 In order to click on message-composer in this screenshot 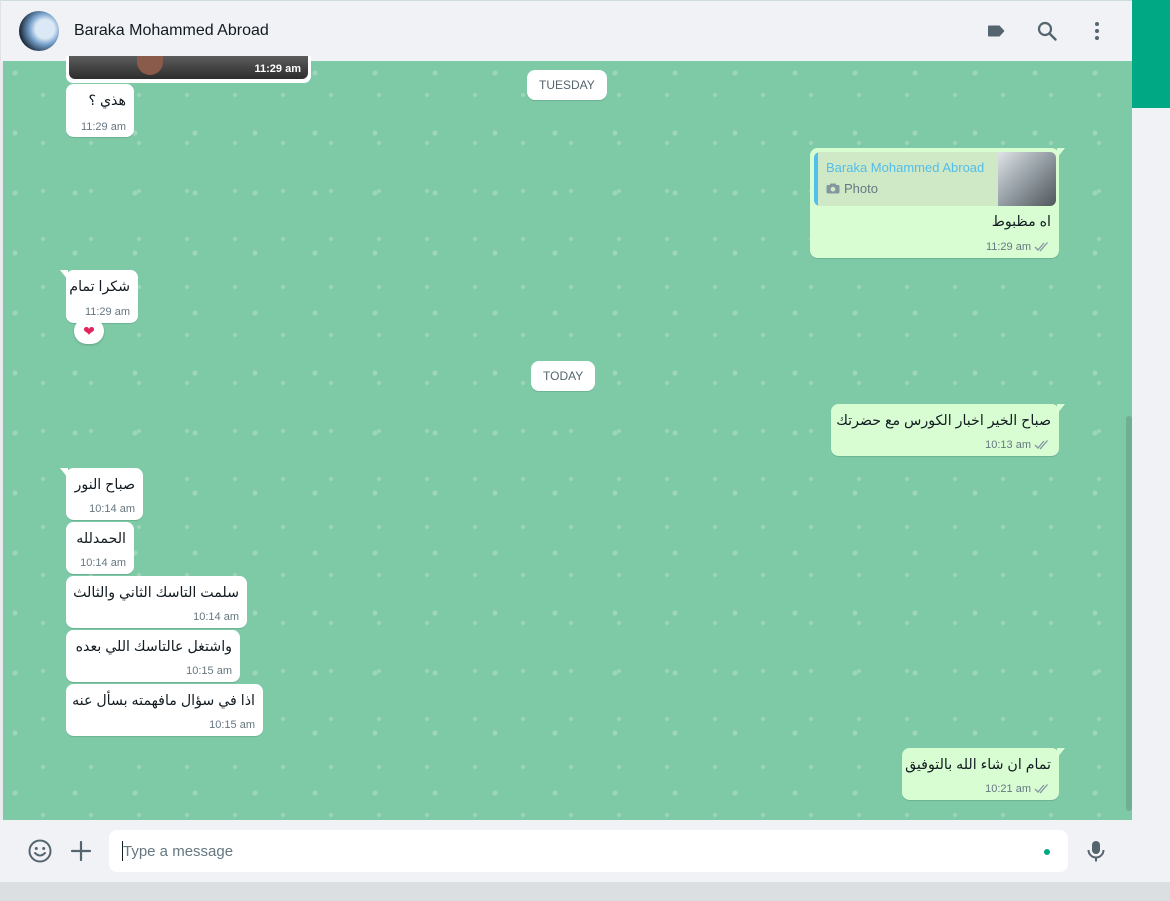, I will do `click(566, 851)`.